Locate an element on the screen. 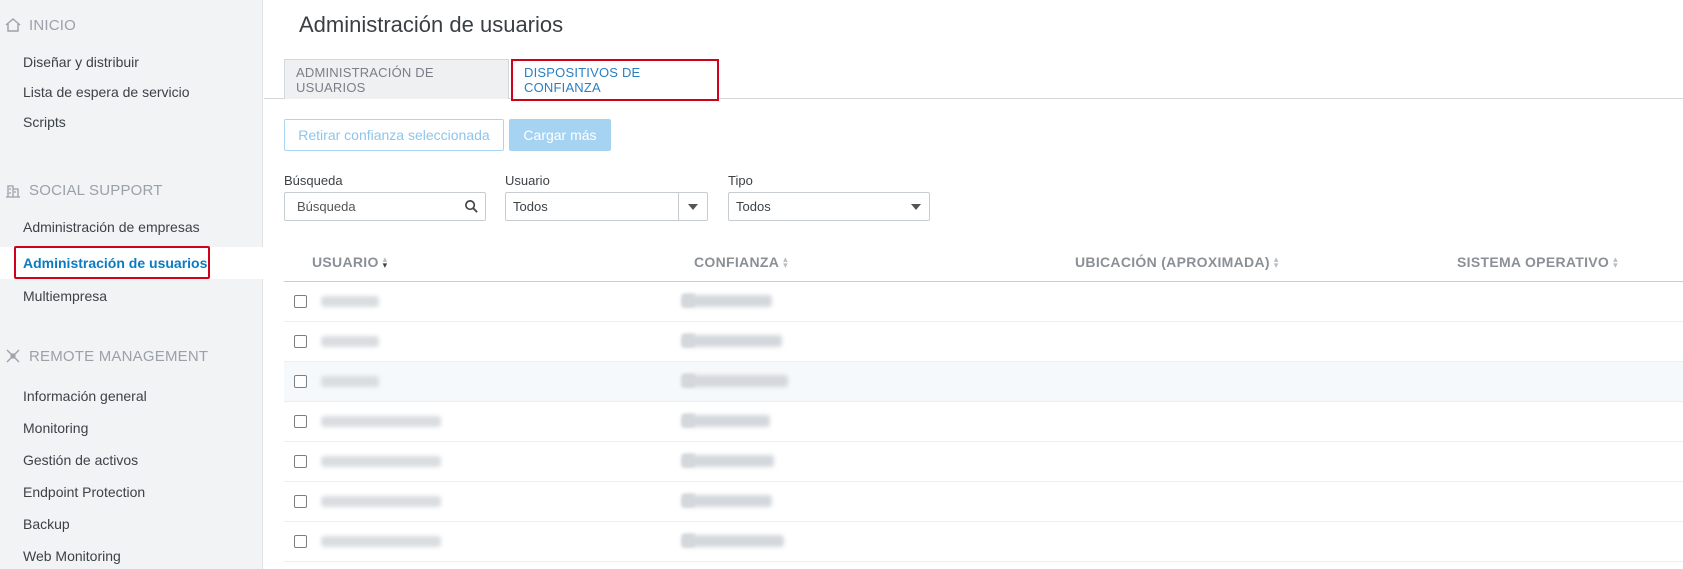 This screenshot has height=569, width=1683. tipo-label: Tipo is located at coordinates (740, 180).